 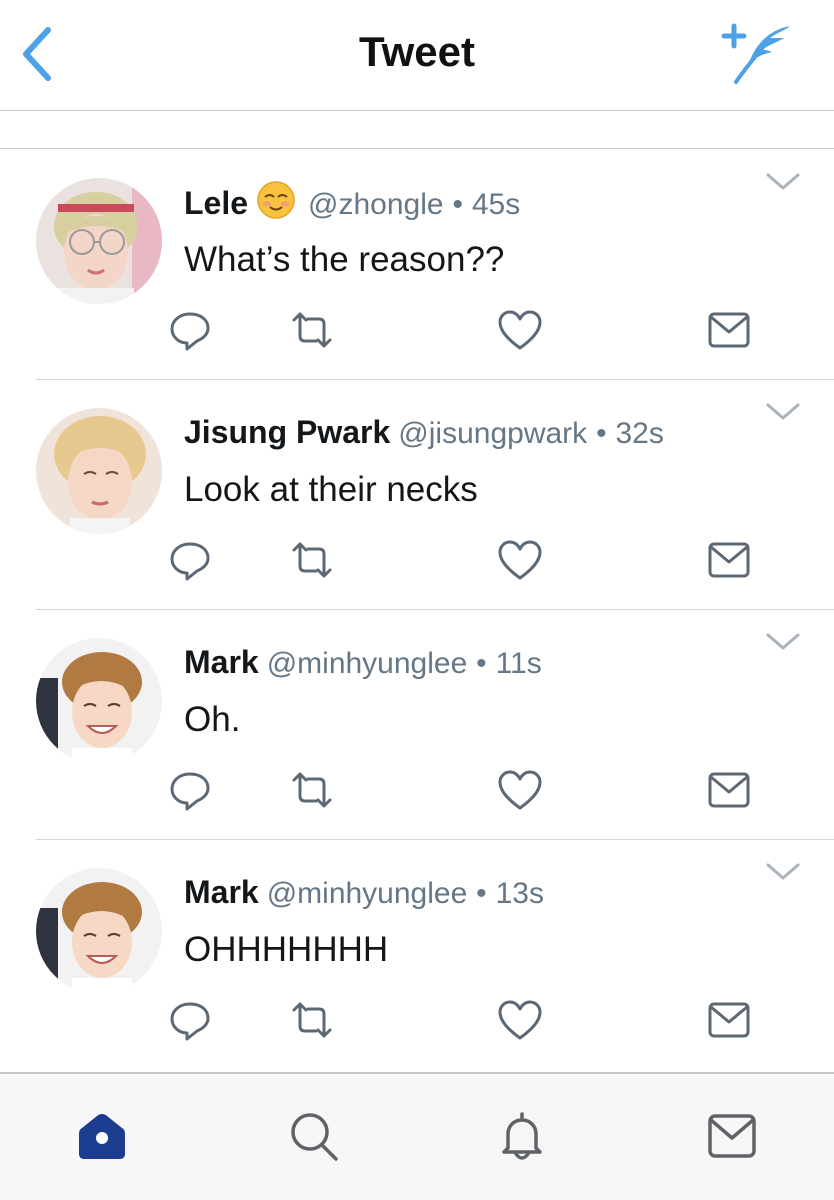 I want to click on tweet-text: Look at their necks, so click(x=331, y=489).